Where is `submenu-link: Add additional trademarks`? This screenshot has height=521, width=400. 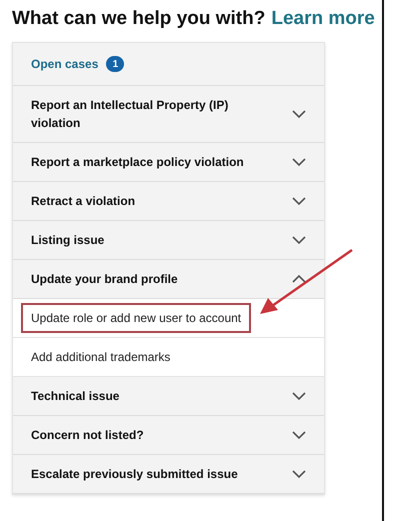
submenu-link: Add additional trademarks is located at coordinates (100, 357).